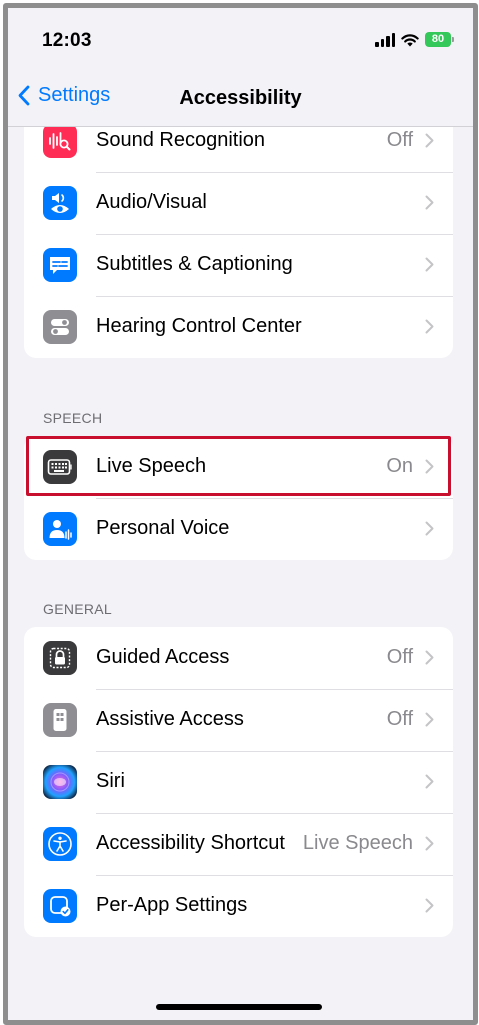 This screenshot has height=1025, width=479. I want to click on hearing-control-center-row: Hearing Control Center, so click(238, 327).